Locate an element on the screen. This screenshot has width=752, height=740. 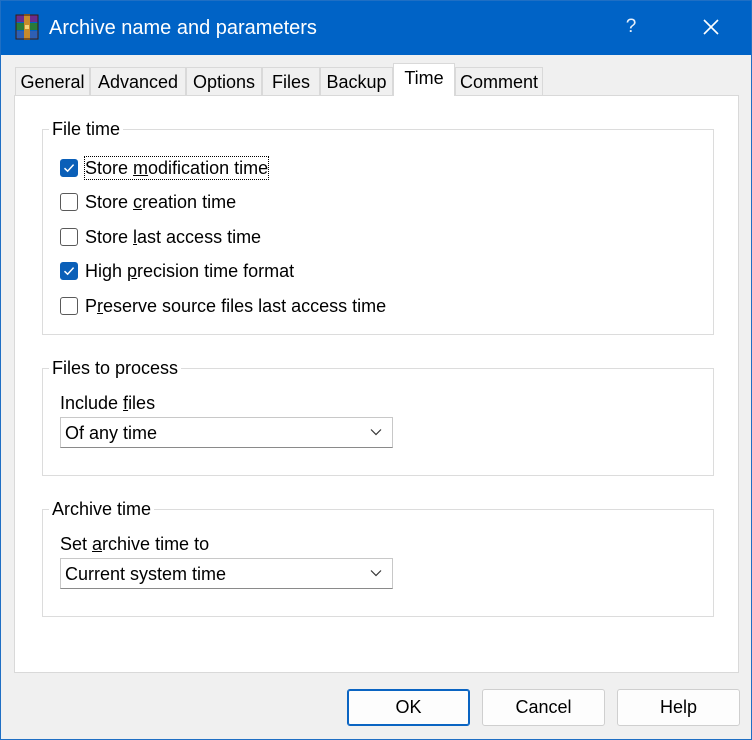
close-button is located at coordinates (711, 27).